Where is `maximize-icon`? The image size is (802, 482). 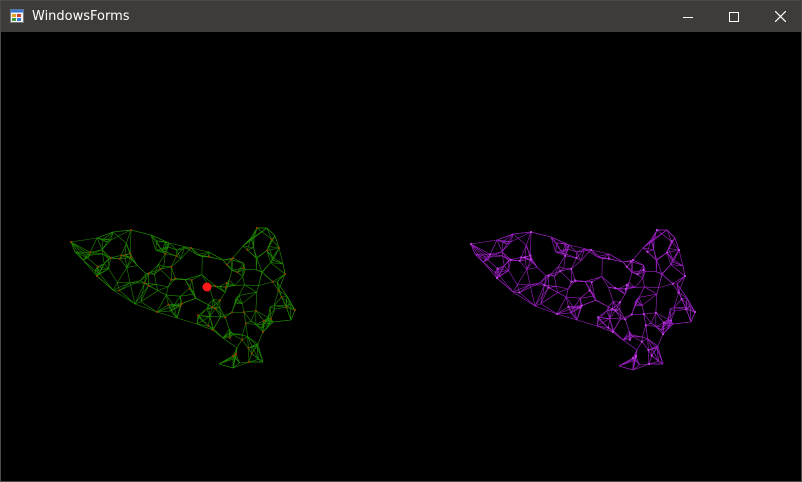 maximize-icon is located at coordinates (734, 16).